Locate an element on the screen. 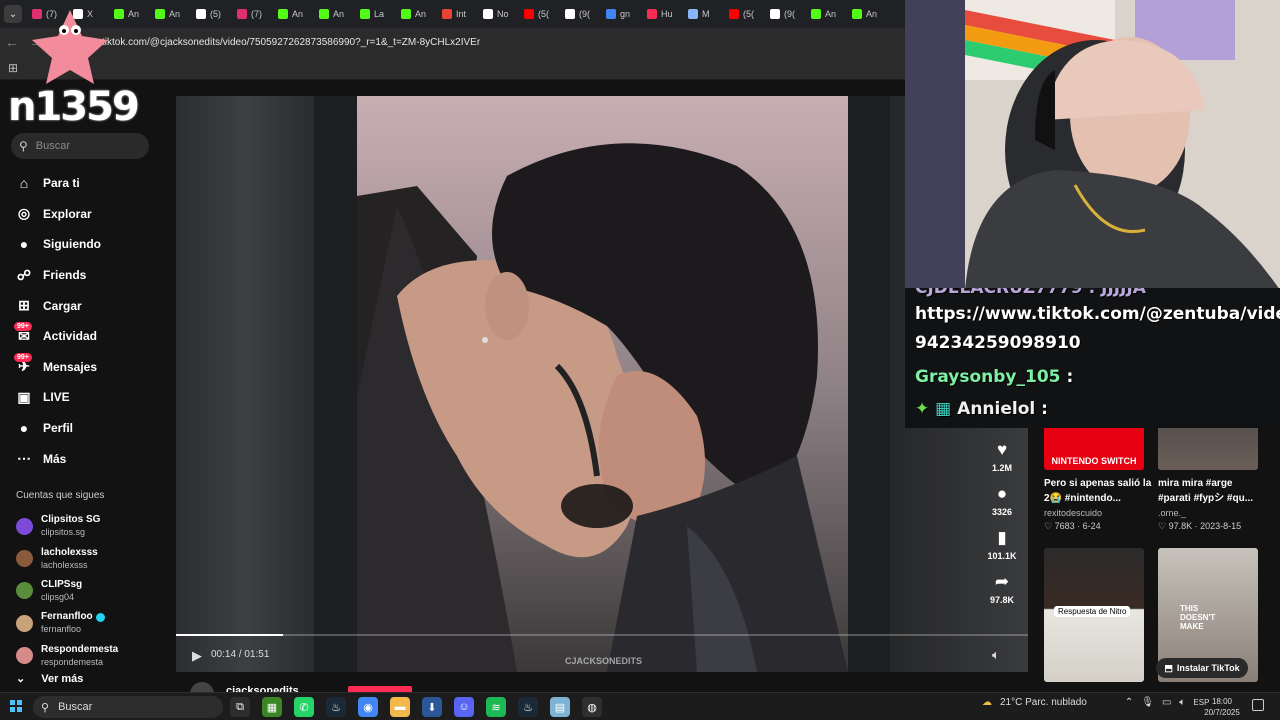 The height and width of the screenshot is (720, 1280). action-count: 3326 is located at coordinates (1002, 512).